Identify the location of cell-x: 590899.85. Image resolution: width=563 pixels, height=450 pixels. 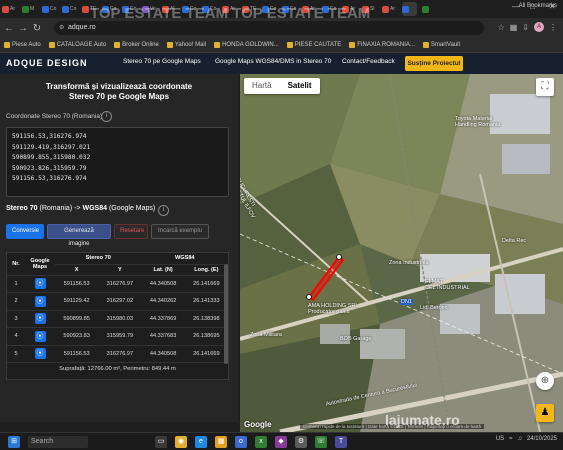
(77, 319).